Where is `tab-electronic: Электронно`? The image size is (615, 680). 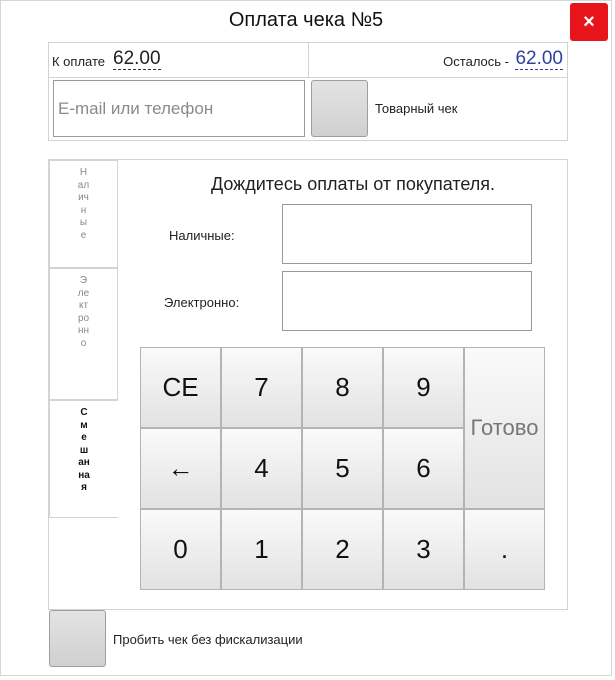 tab-electronic: Электронно is located at coordinates (83, 334).